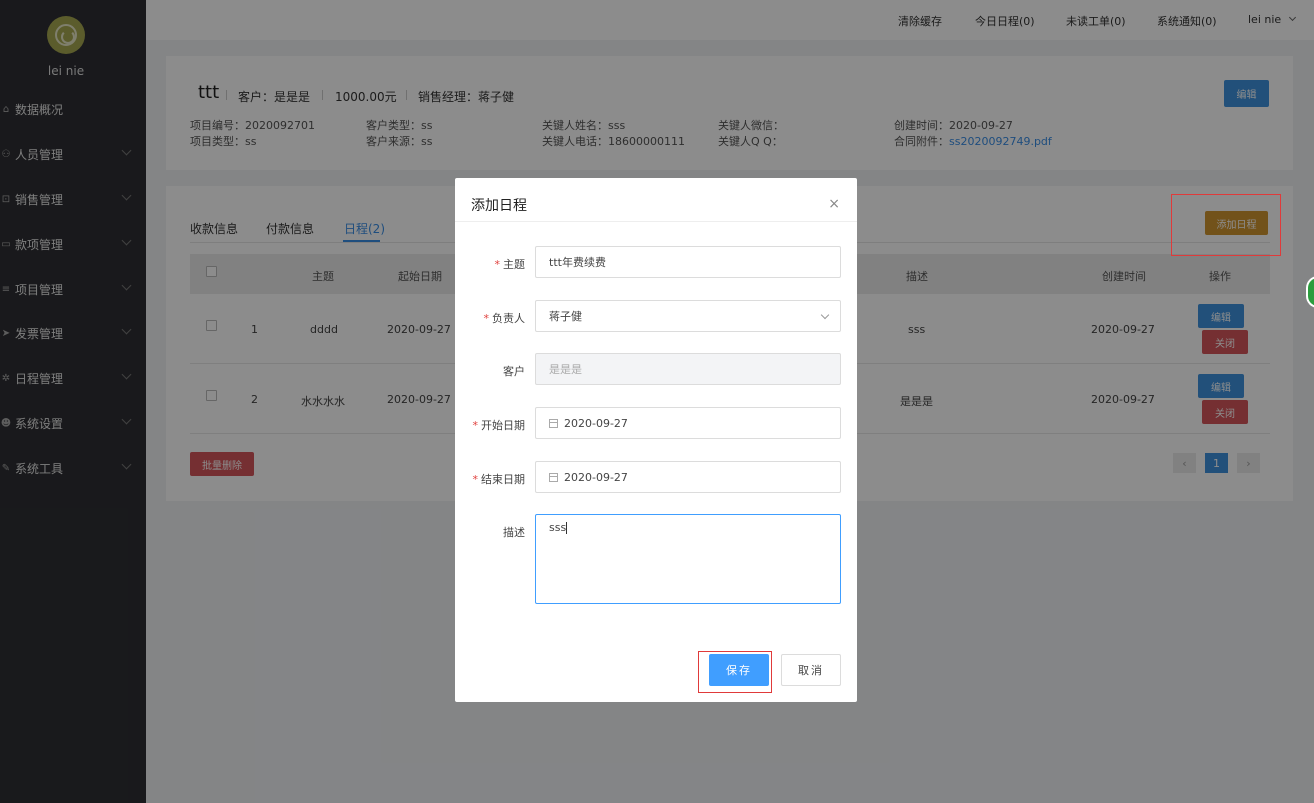 The height and width of the screenshot is (803, 1314). What do you see at coordinates (514, 371) in the screenshot?
I see `customer-label-text: 客户` at bounding box center [514, 371].